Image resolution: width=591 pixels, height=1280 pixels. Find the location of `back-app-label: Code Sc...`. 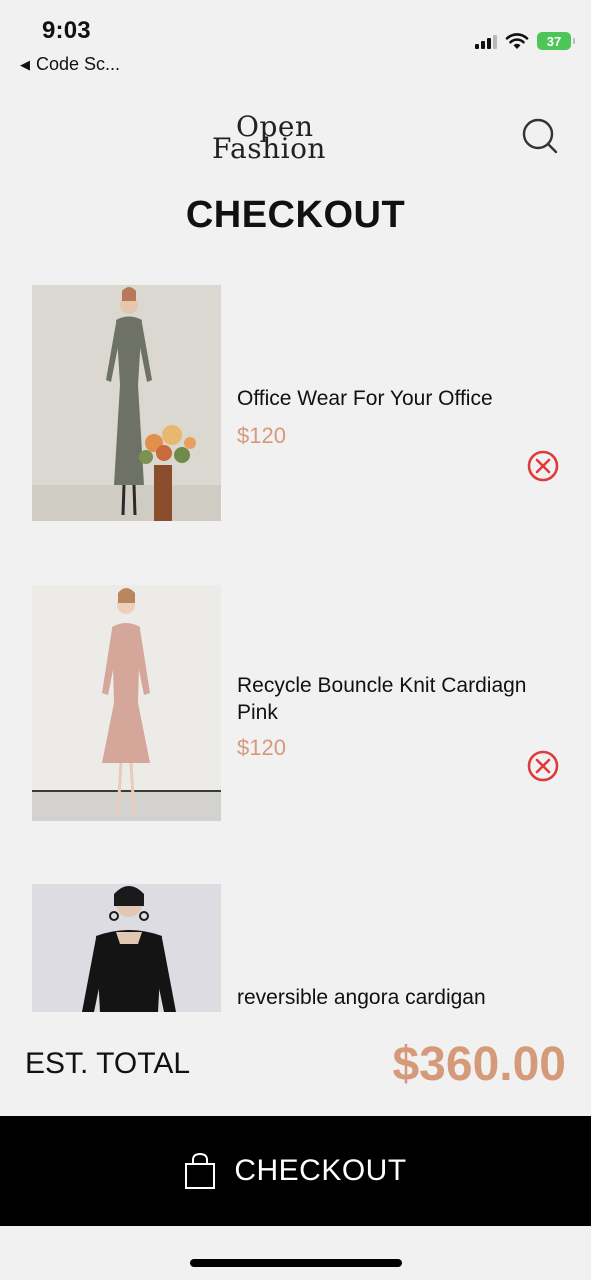

back-app-label: Code Sc... is located at coordinates (78, 64).